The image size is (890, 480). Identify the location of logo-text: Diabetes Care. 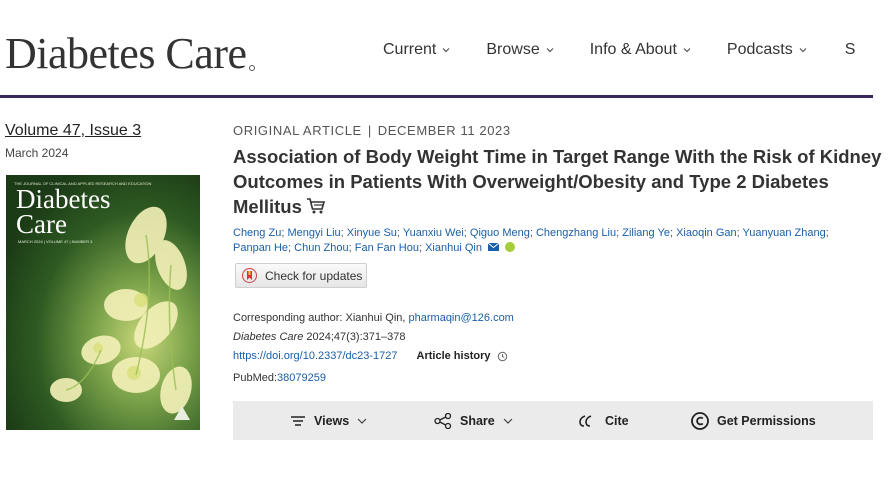
(126, 53).